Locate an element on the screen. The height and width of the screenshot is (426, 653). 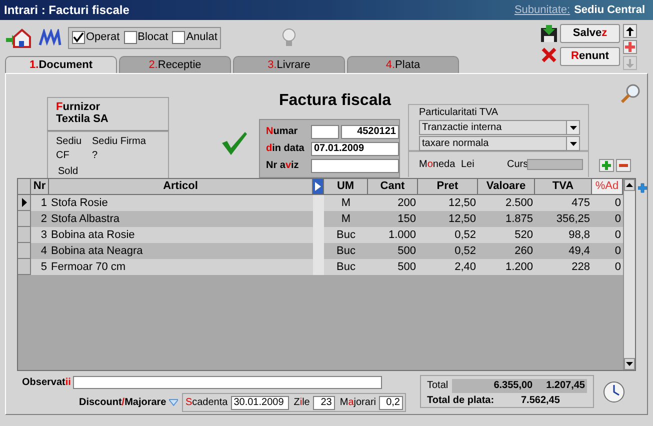
aviz-field is located at coordinates (355, 165).